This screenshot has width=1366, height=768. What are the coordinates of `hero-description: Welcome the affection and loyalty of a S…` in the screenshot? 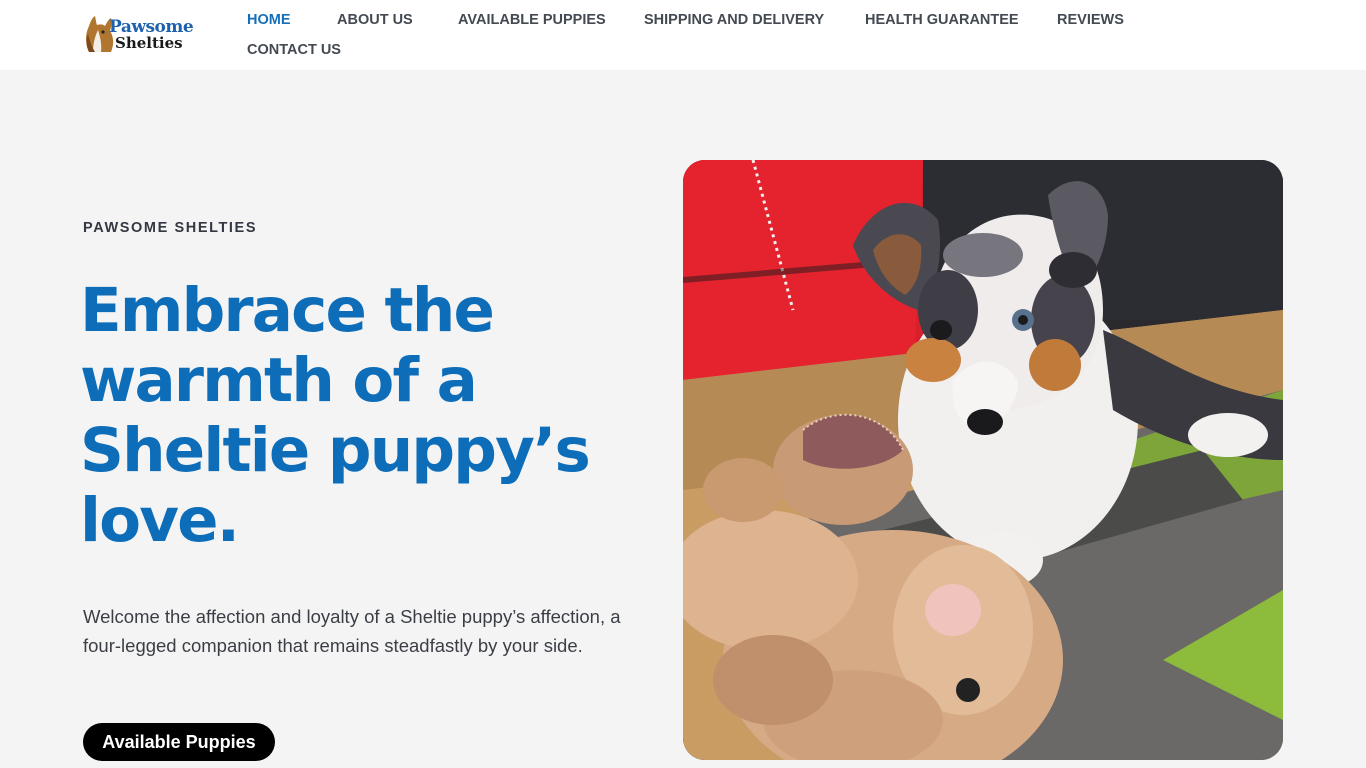 It's located at (352, 631).